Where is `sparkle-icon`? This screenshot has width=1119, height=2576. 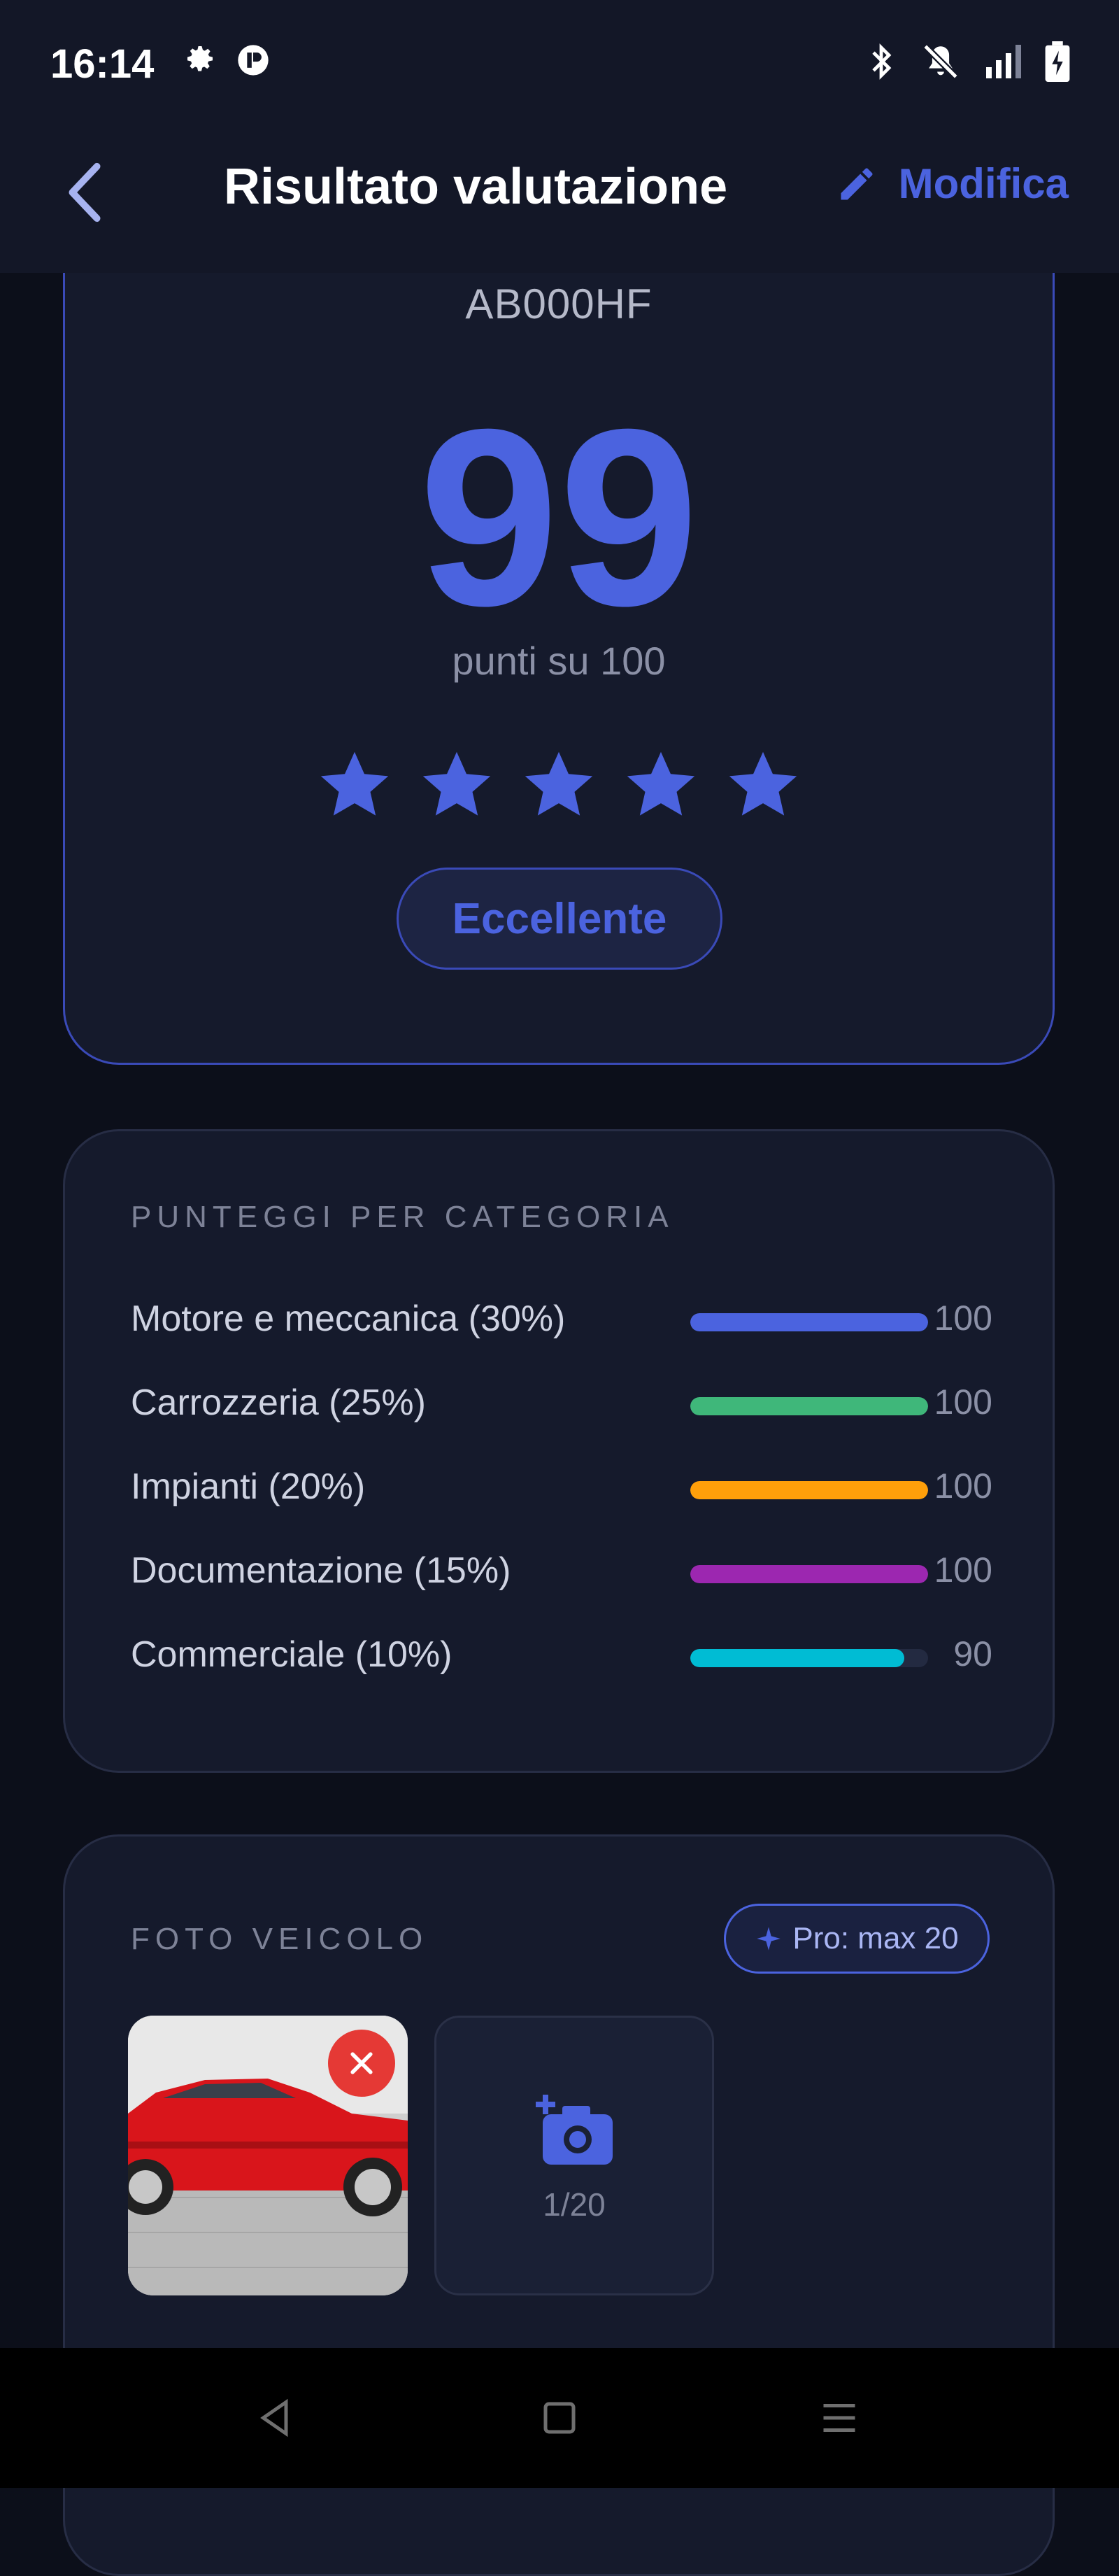
sparkle-icon is located at coordinates (769, 1939).